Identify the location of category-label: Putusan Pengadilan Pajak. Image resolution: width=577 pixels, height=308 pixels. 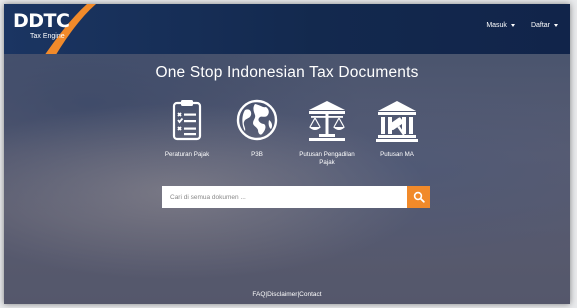
(327, 158).